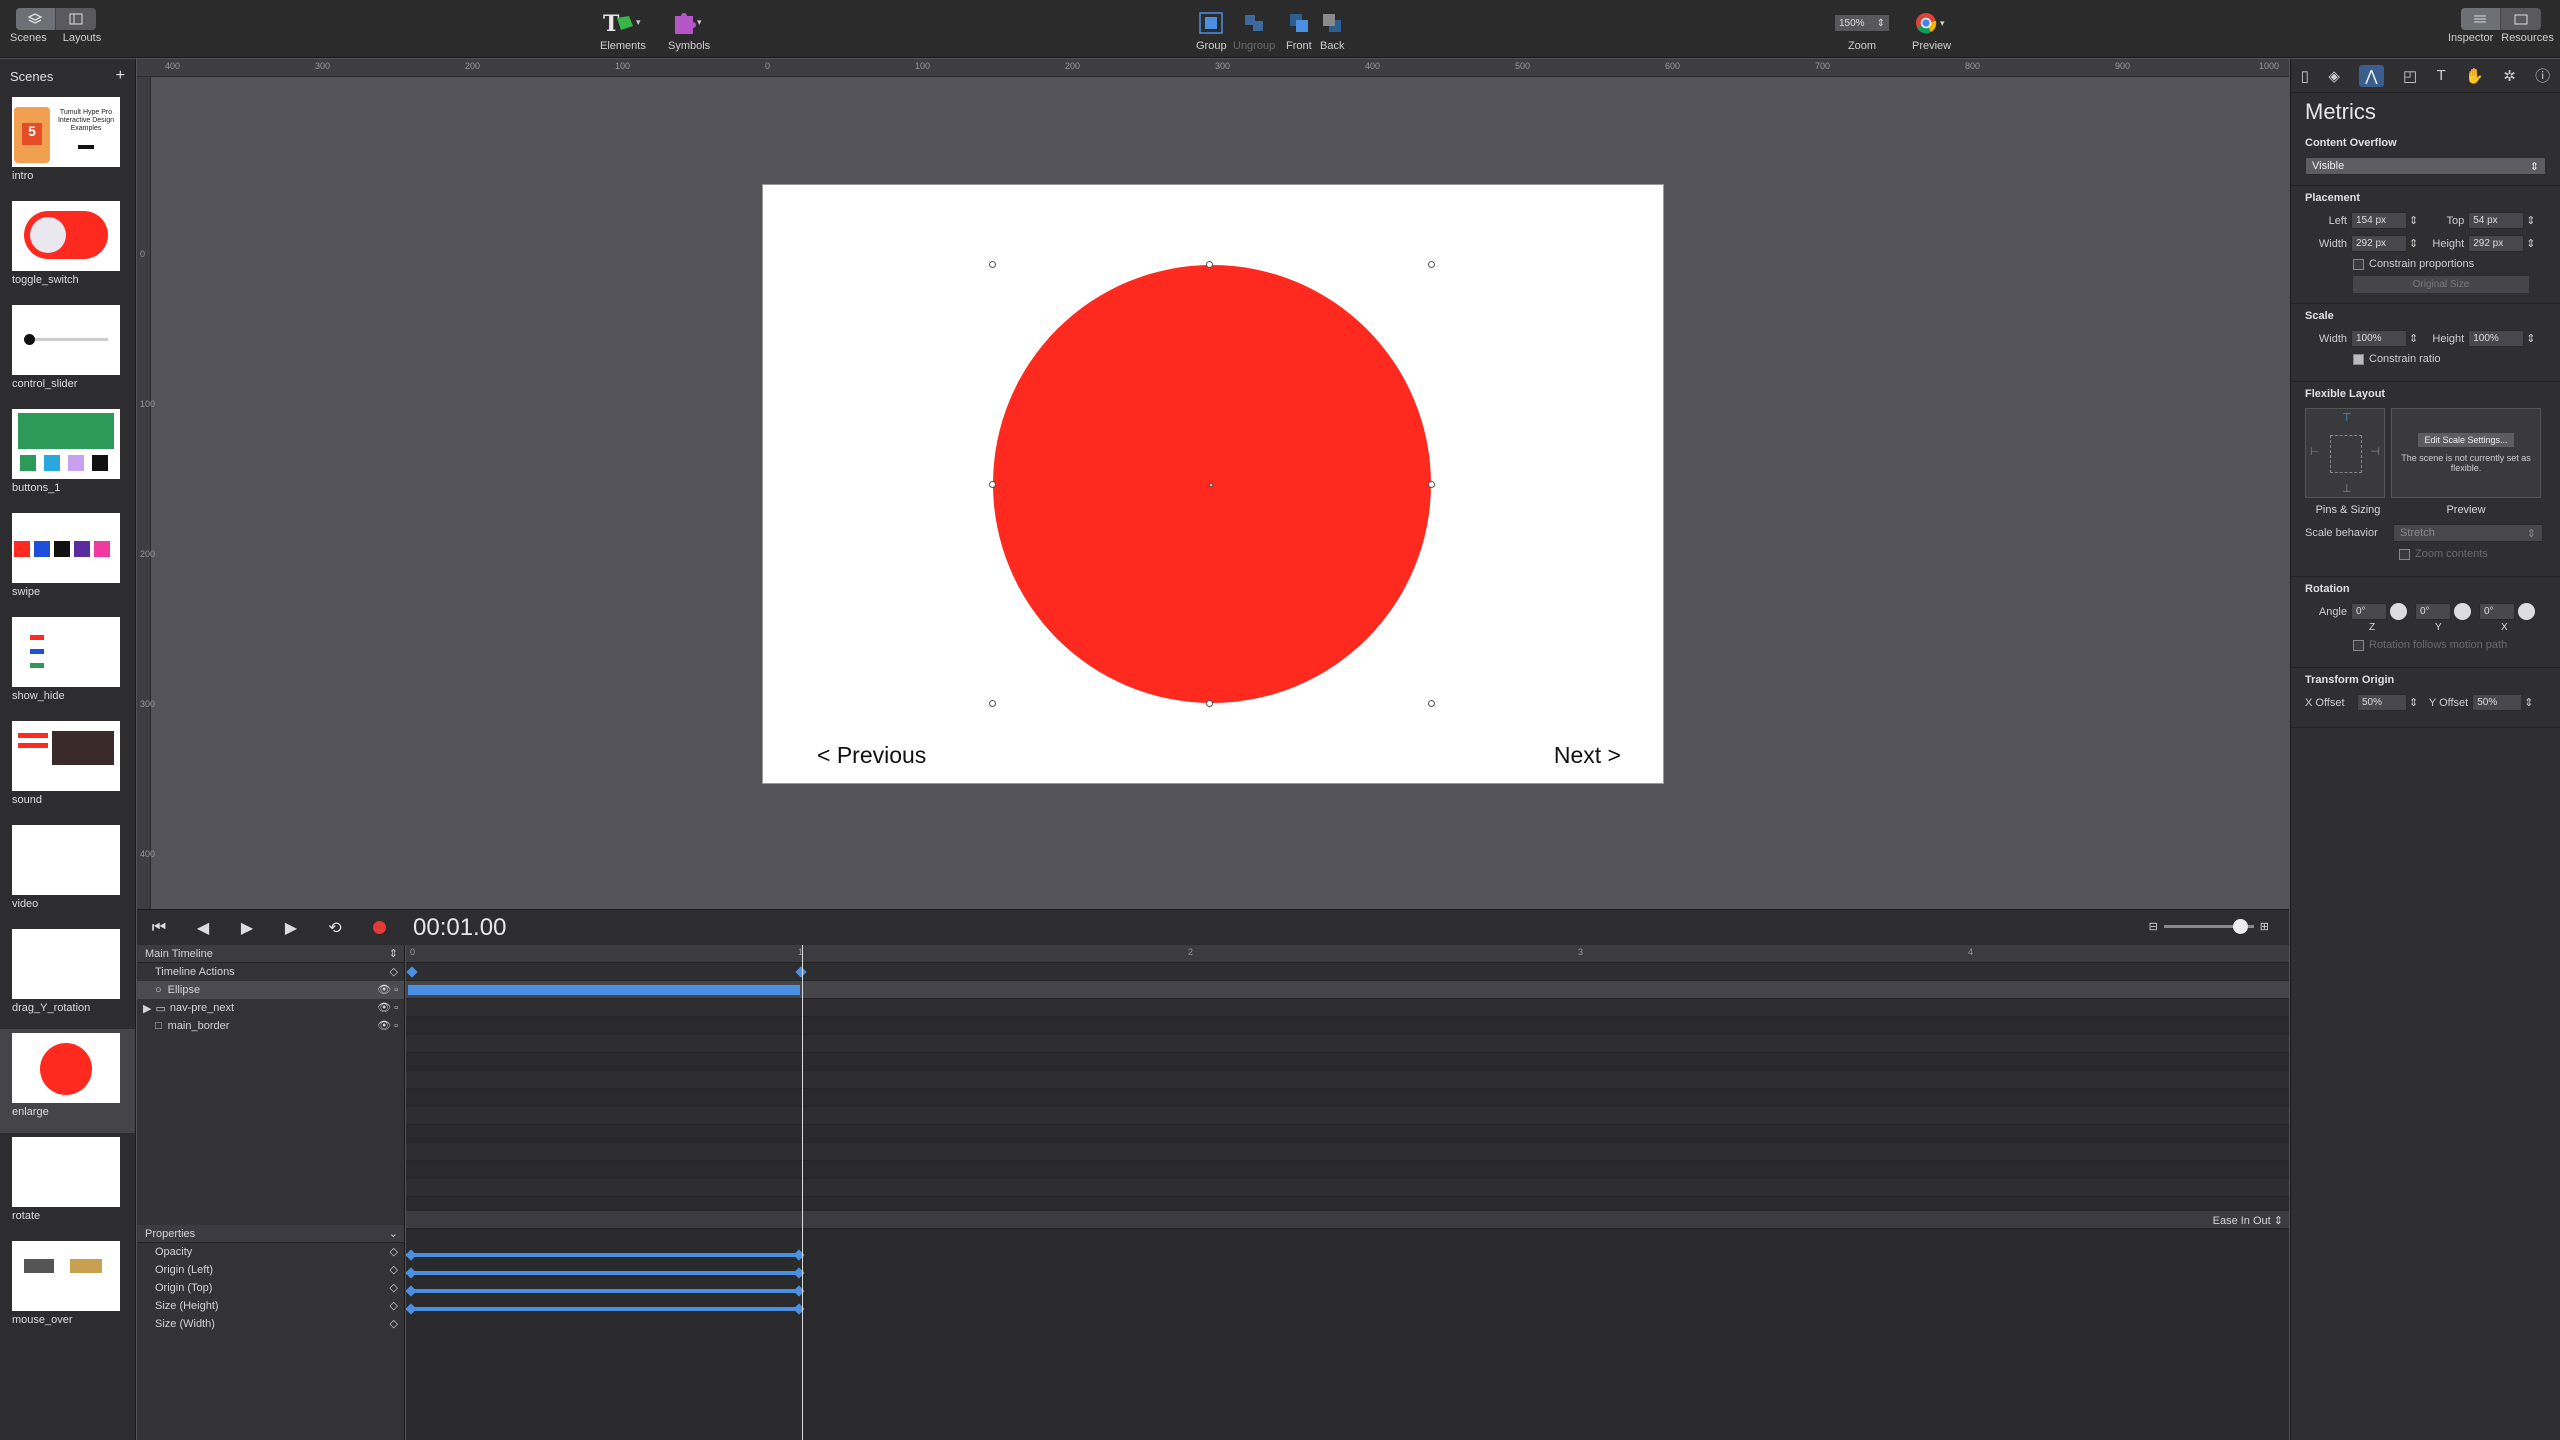  What do you see at coordinates (1862, 23) in the screenshot?
I see `zoom-select: 150% ⇕` at bounding box center [1862, 23].